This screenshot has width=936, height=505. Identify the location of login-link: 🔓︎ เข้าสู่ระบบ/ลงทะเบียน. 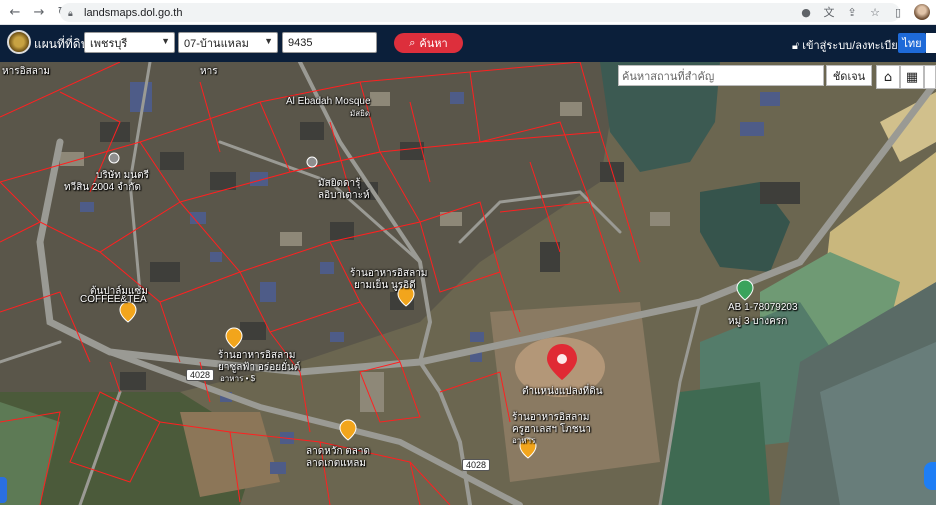
(848, 45).